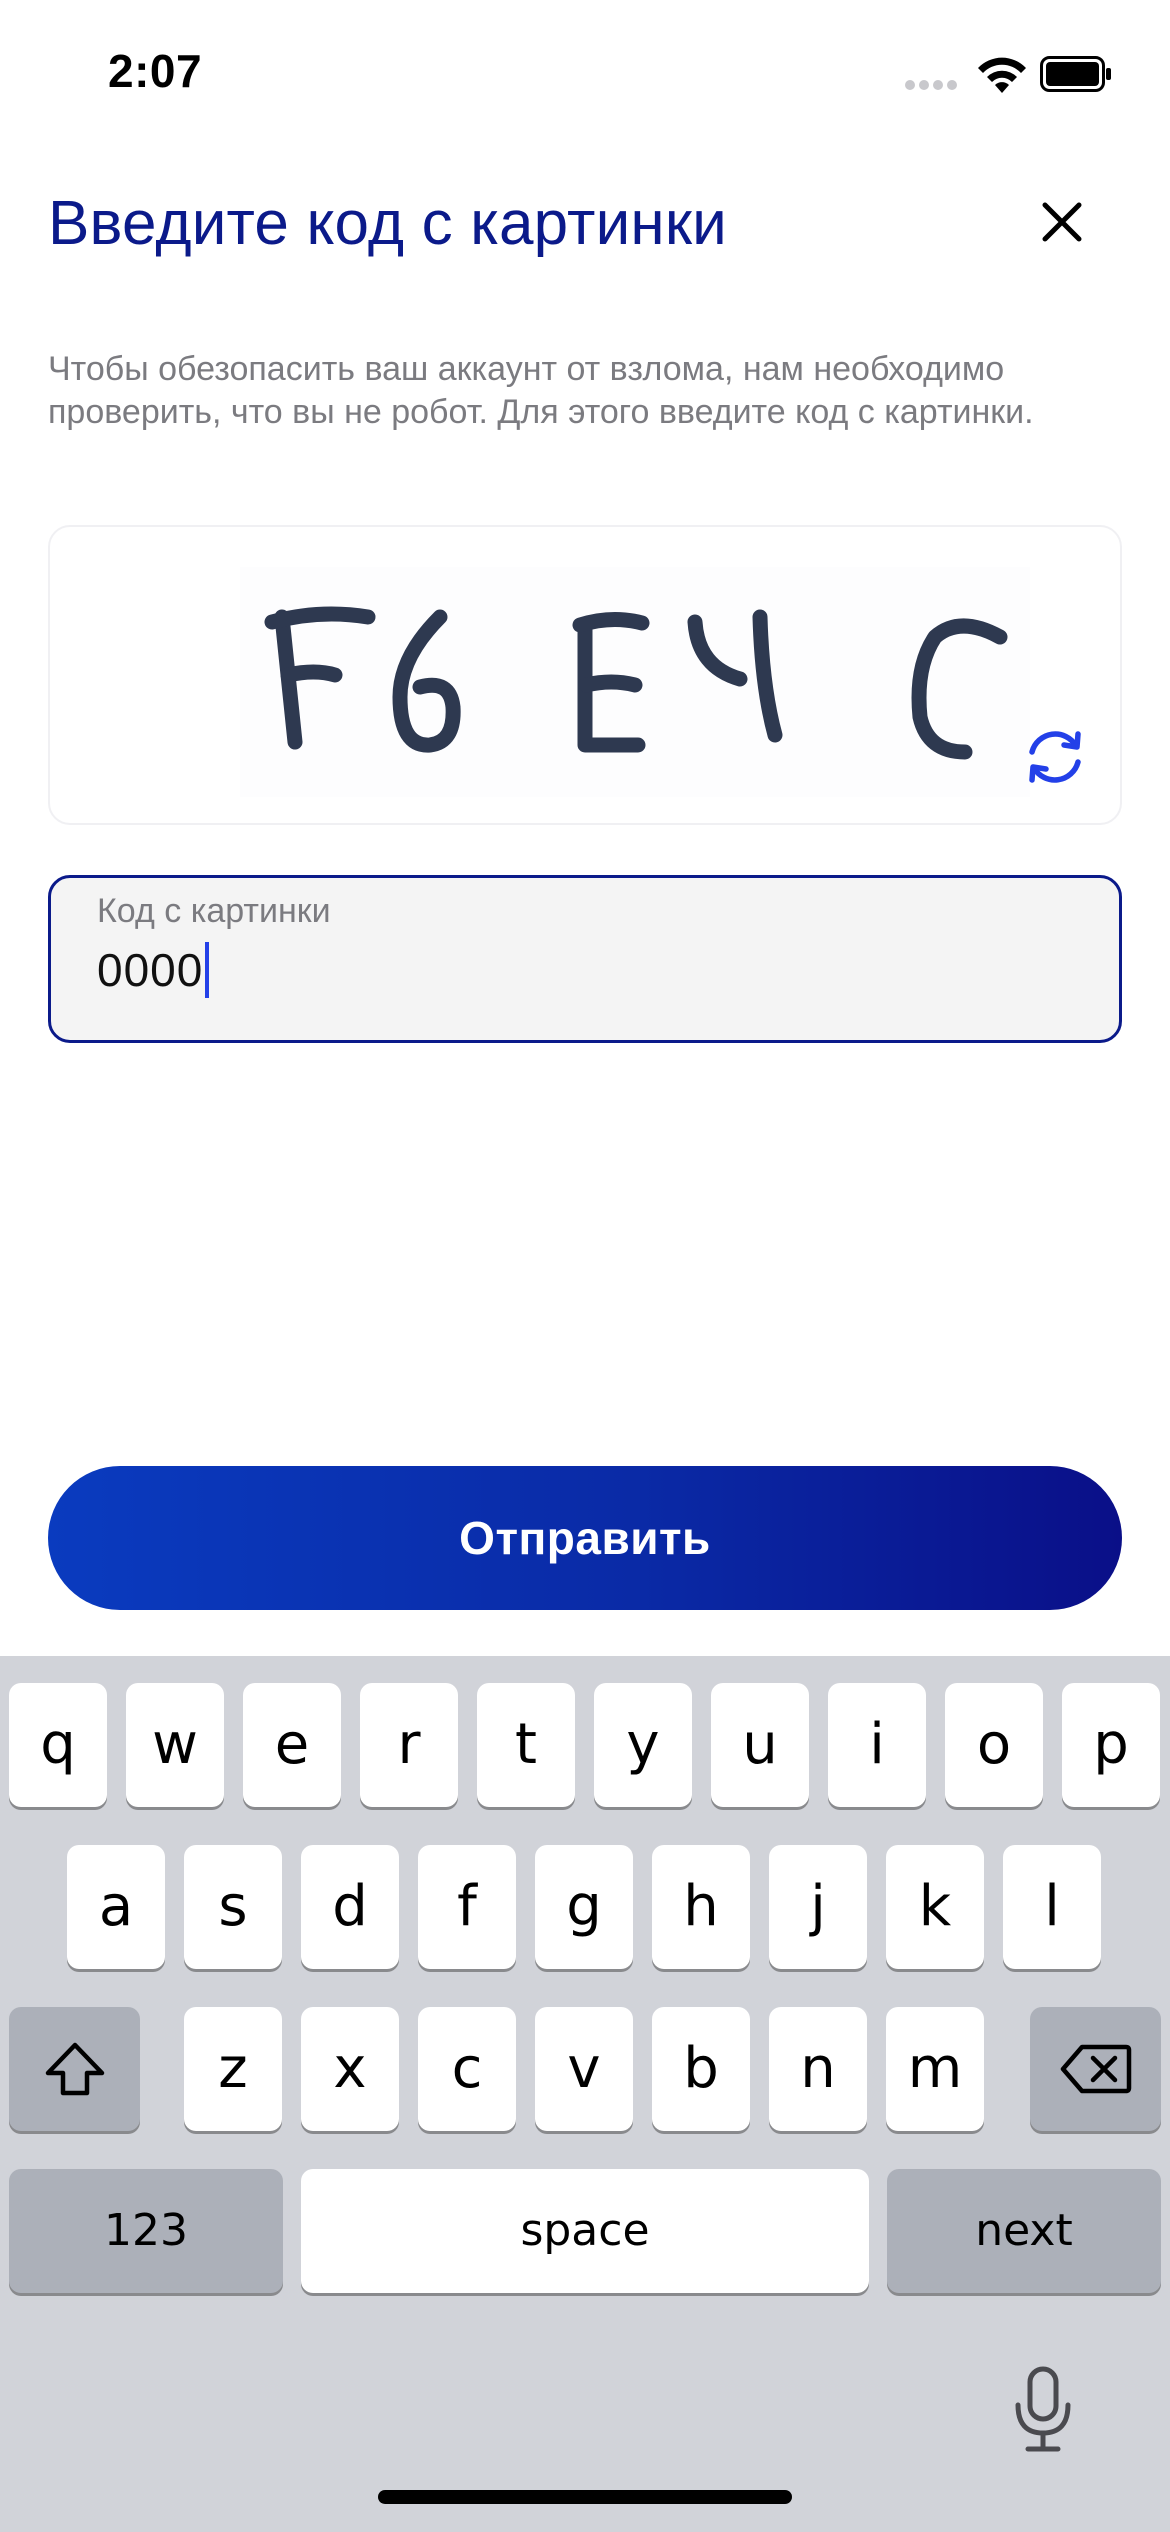  I want to click on key-j: j, so click(818, 1907).